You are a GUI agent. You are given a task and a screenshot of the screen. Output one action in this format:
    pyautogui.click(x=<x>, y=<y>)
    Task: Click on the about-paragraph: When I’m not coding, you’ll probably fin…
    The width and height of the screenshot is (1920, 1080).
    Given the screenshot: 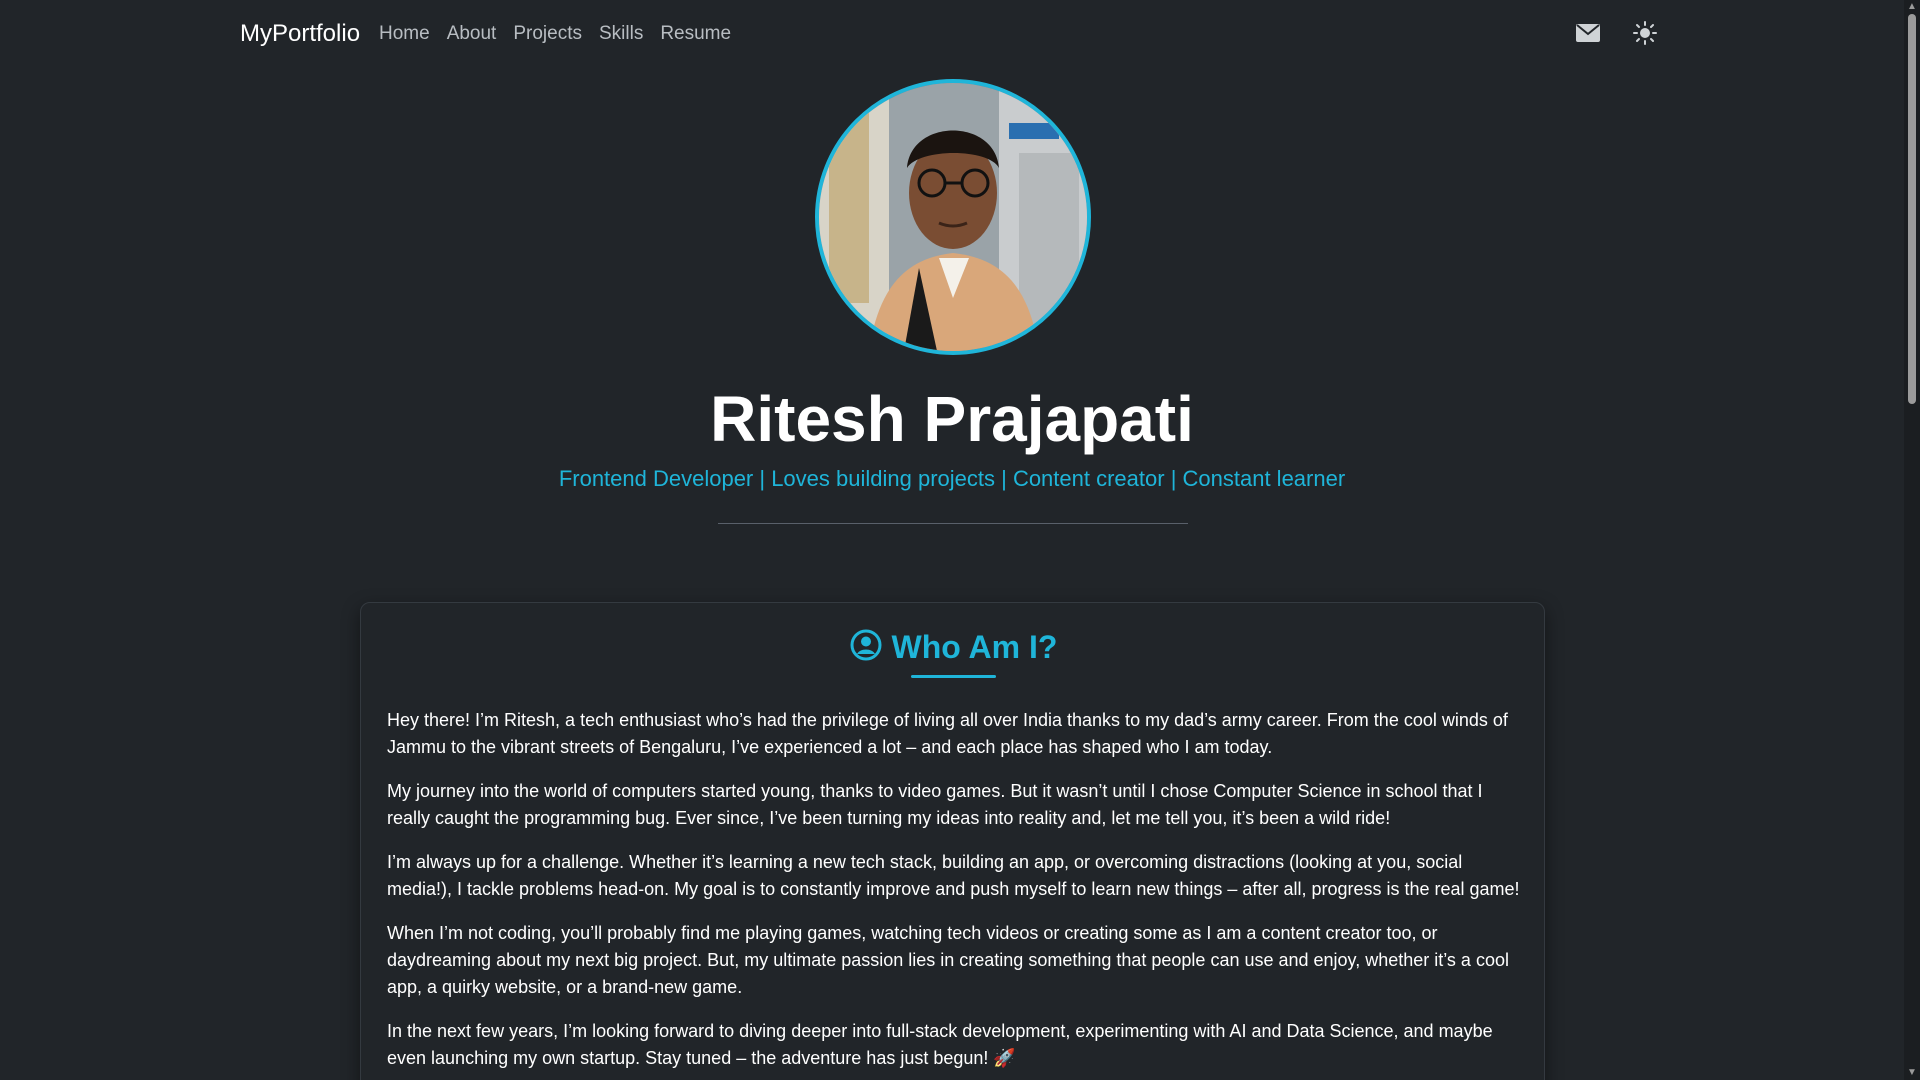 What is the action you would take?
    pyautogui.click(x=948, y=960)
    